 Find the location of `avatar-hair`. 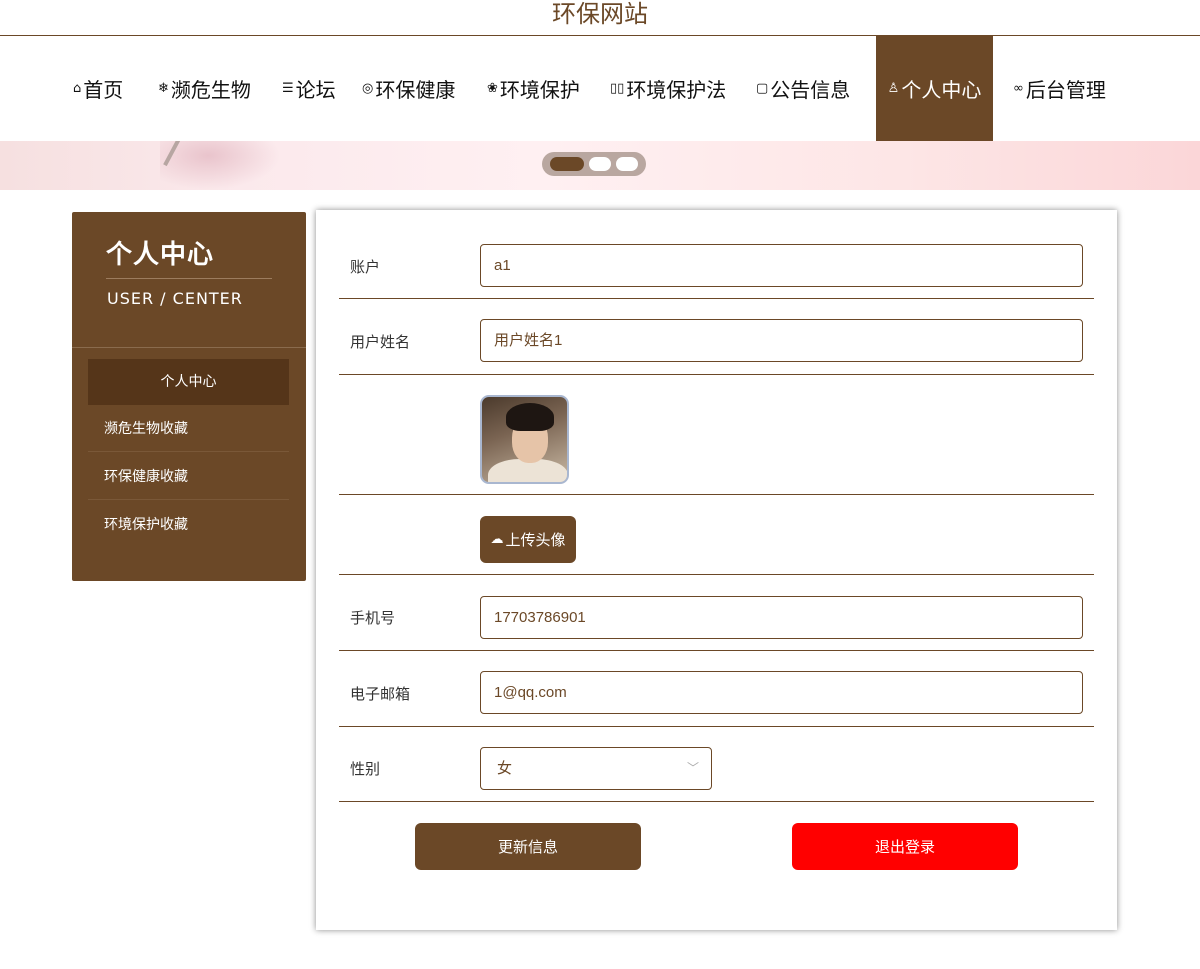

avatar-hair is located at coordinates (530, 417).